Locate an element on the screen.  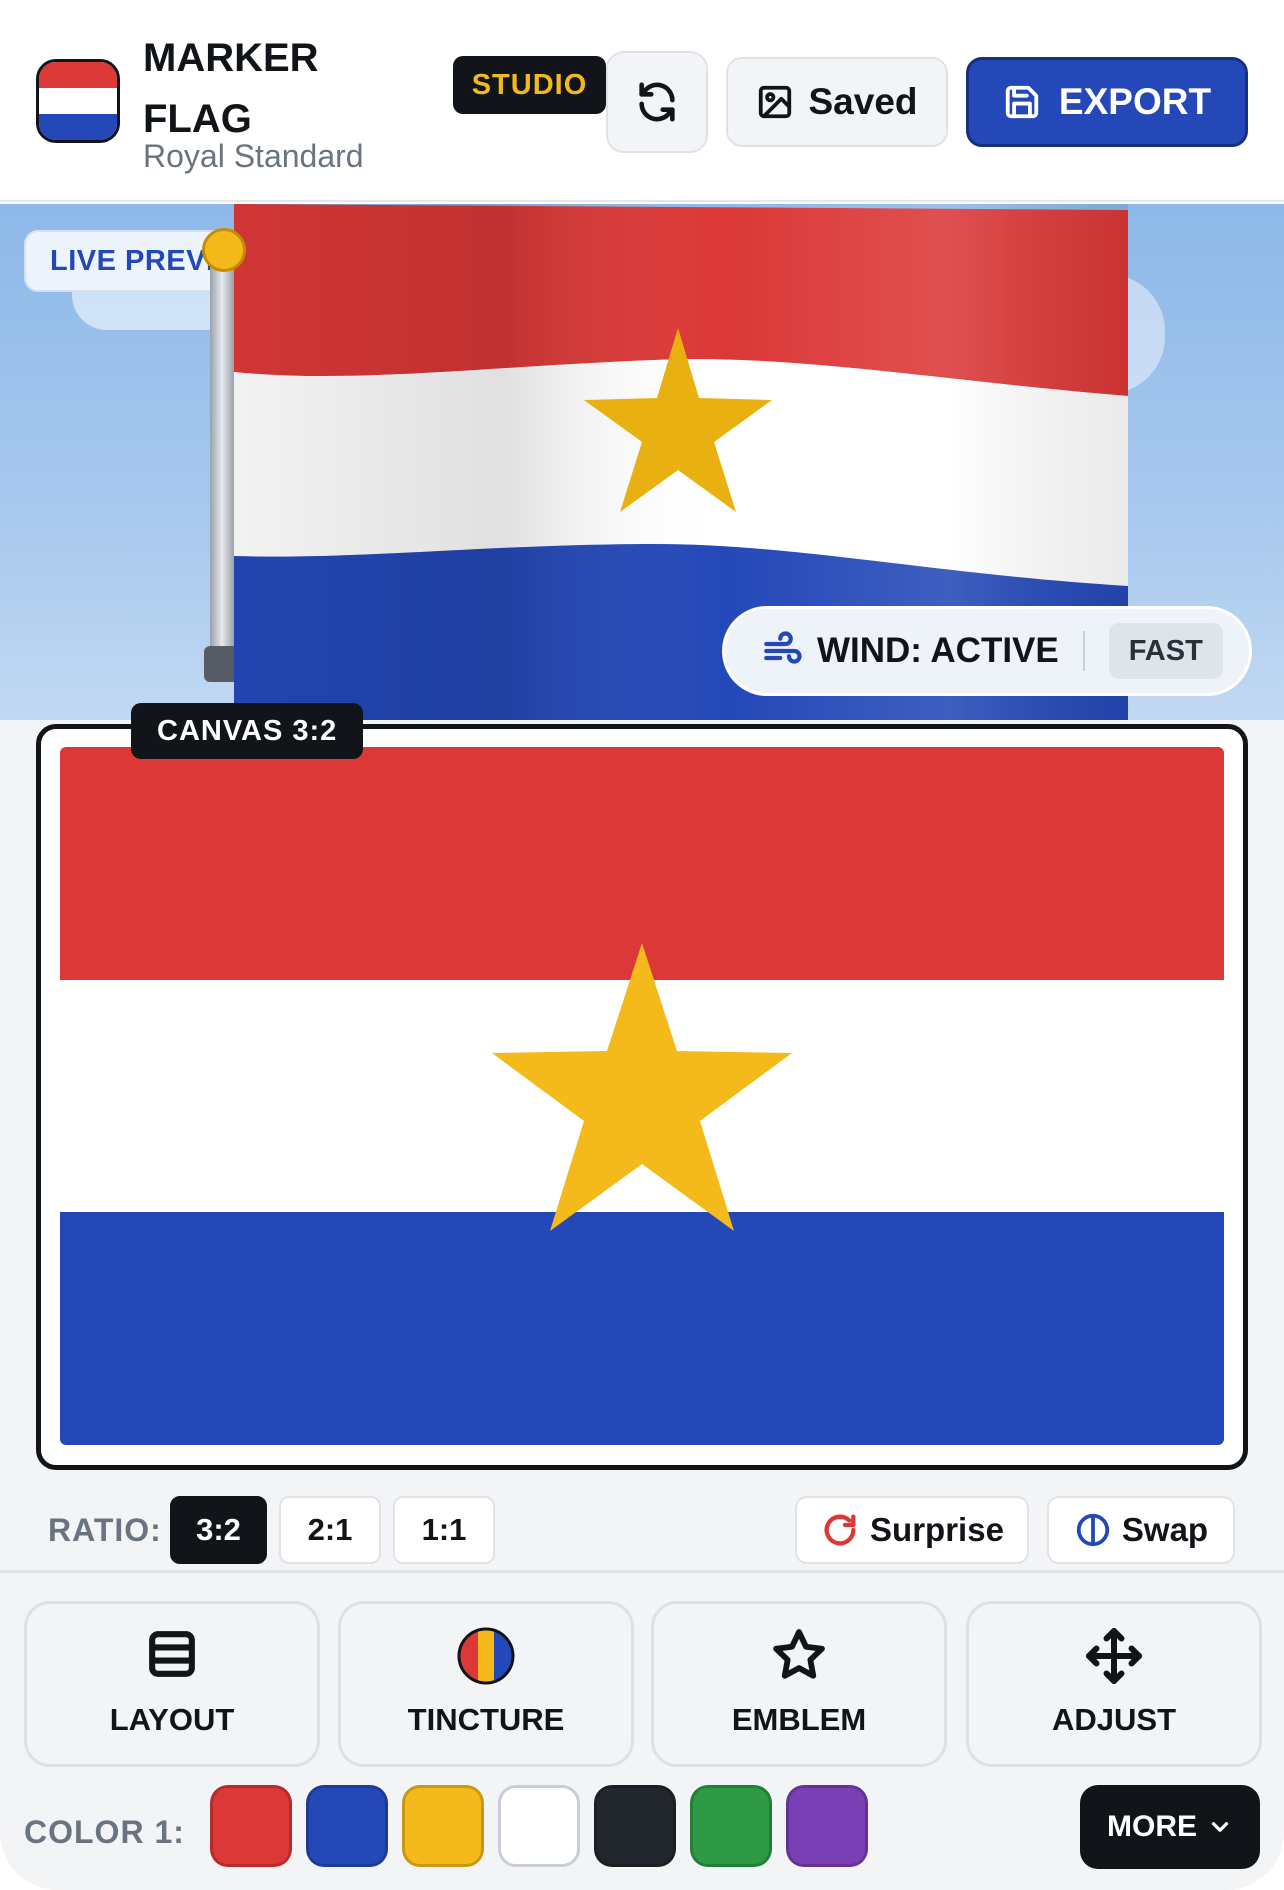
tool-emblem: EMBLEM is located at coordinates (799, 1684).